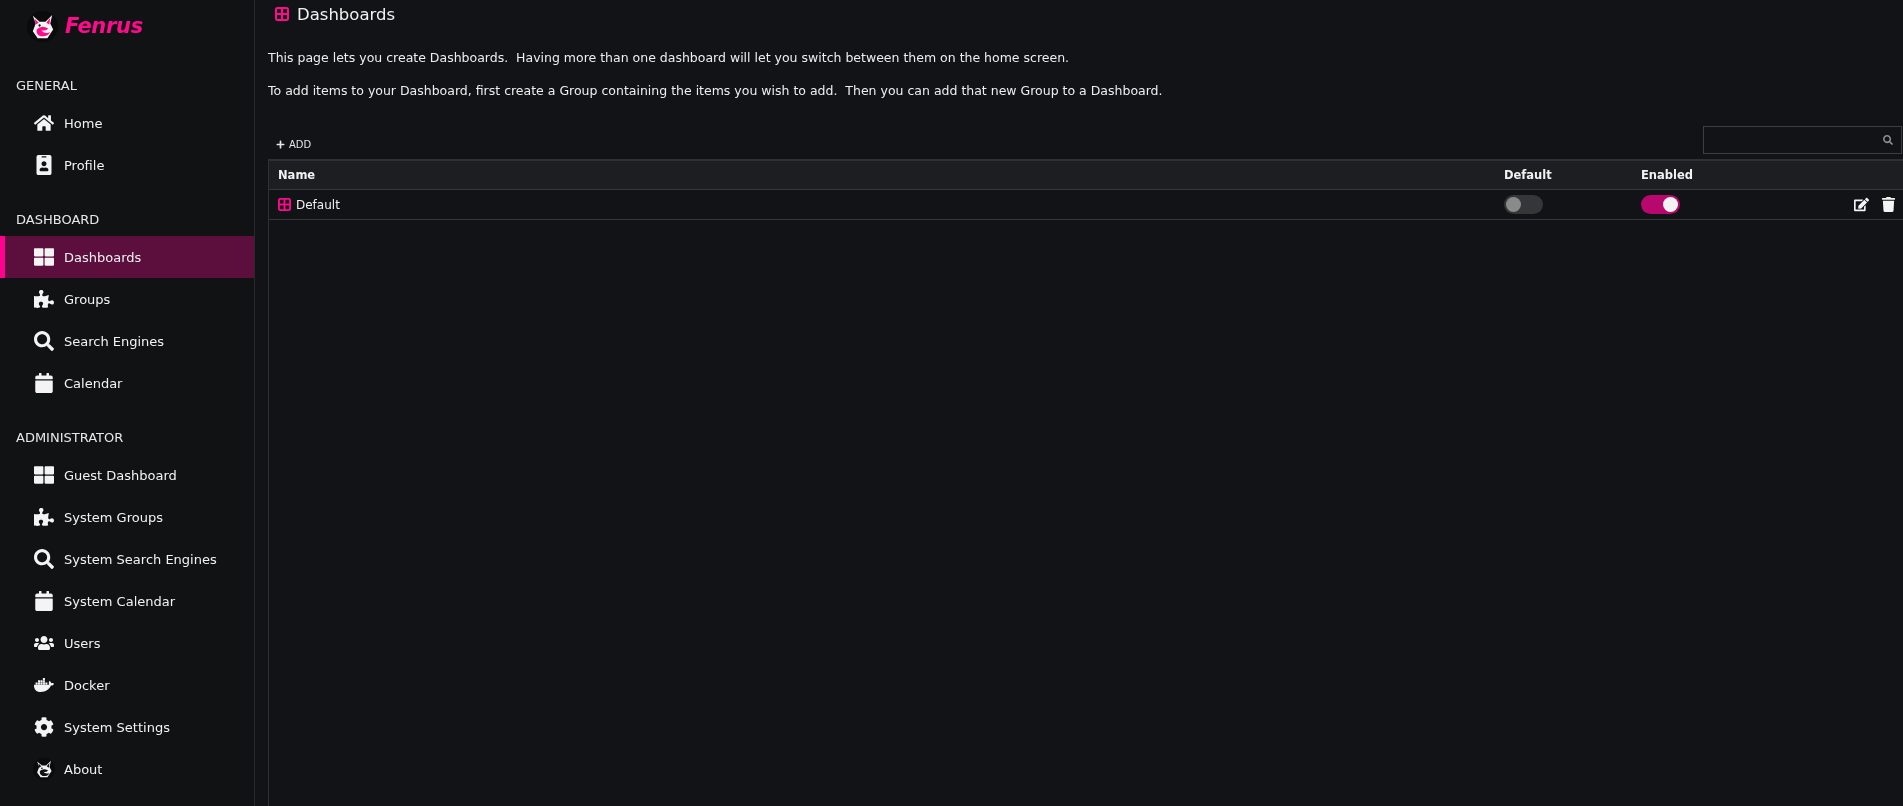 Image resolution: width=1903 pixels, height=806 pixels. I want to click on sidebar-item: System Calendar, so click(127, 601).